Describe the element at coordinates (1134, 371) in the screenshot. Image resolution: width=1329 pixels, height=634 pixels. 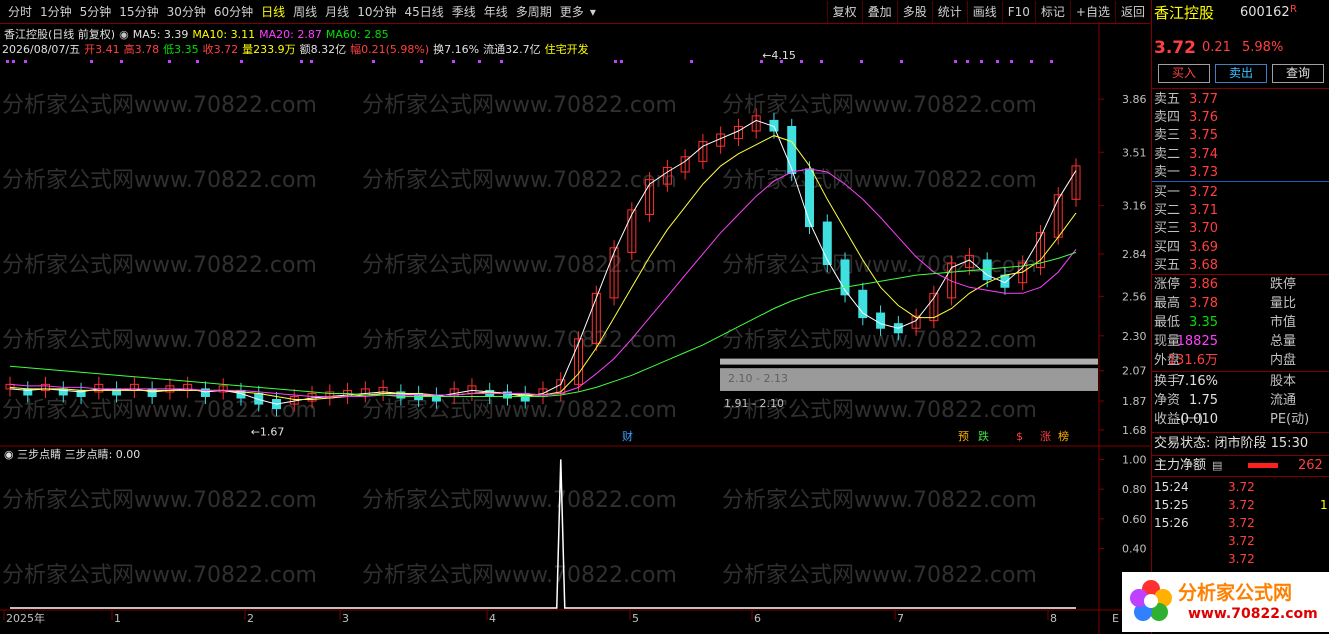
I see `price-tick-label: 2.07` at that location.